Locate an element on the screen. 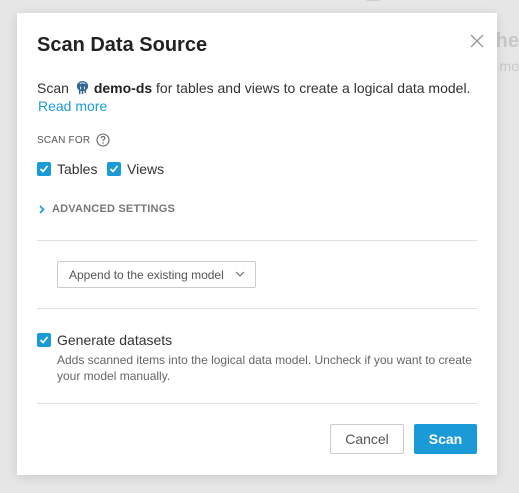 The image size is (519, 493). cancel-button: Cancel is located at coordinates (367, 439).